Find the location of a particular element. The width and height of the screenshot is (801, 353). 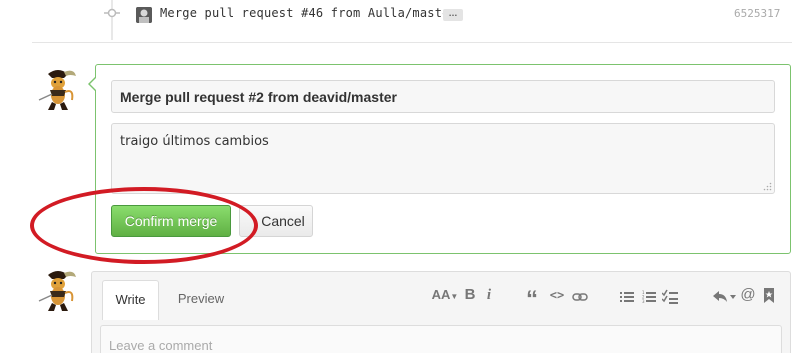

header-icon: AA▼ is located at coordinates (445, 295).